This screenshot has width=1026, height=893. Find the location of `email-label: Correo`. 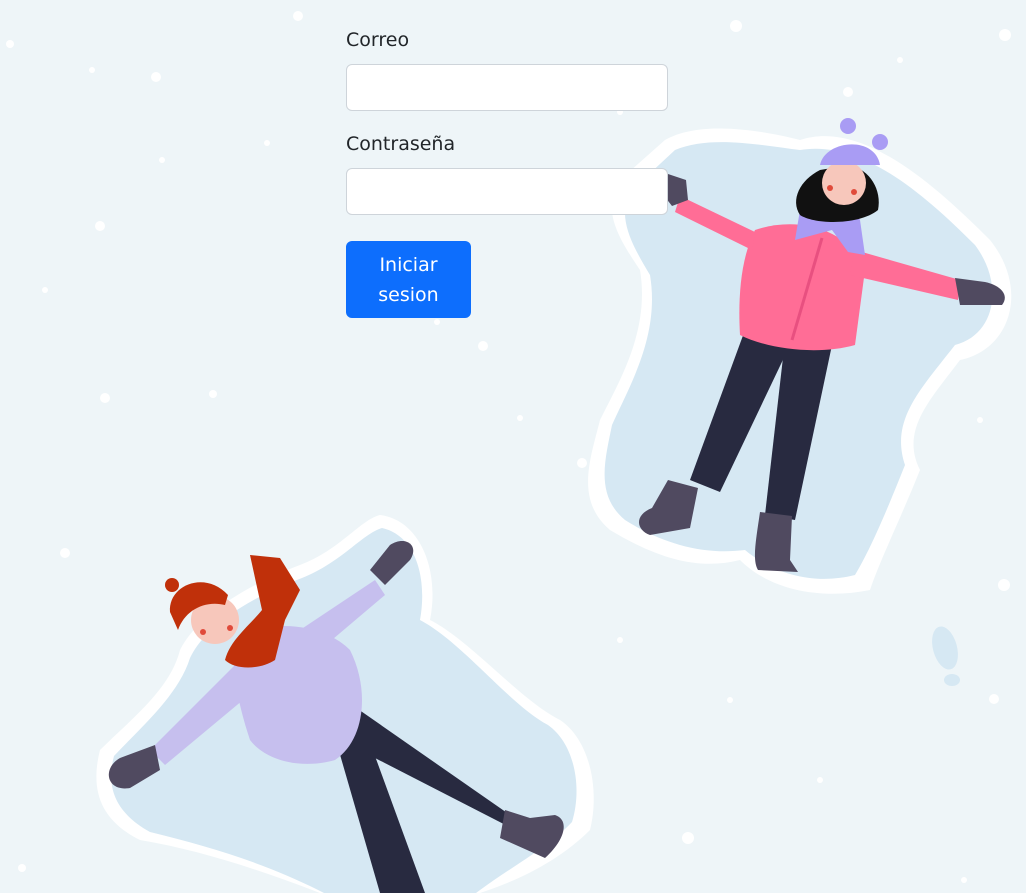

email-label: Correo is located at coordinates (378, 40).